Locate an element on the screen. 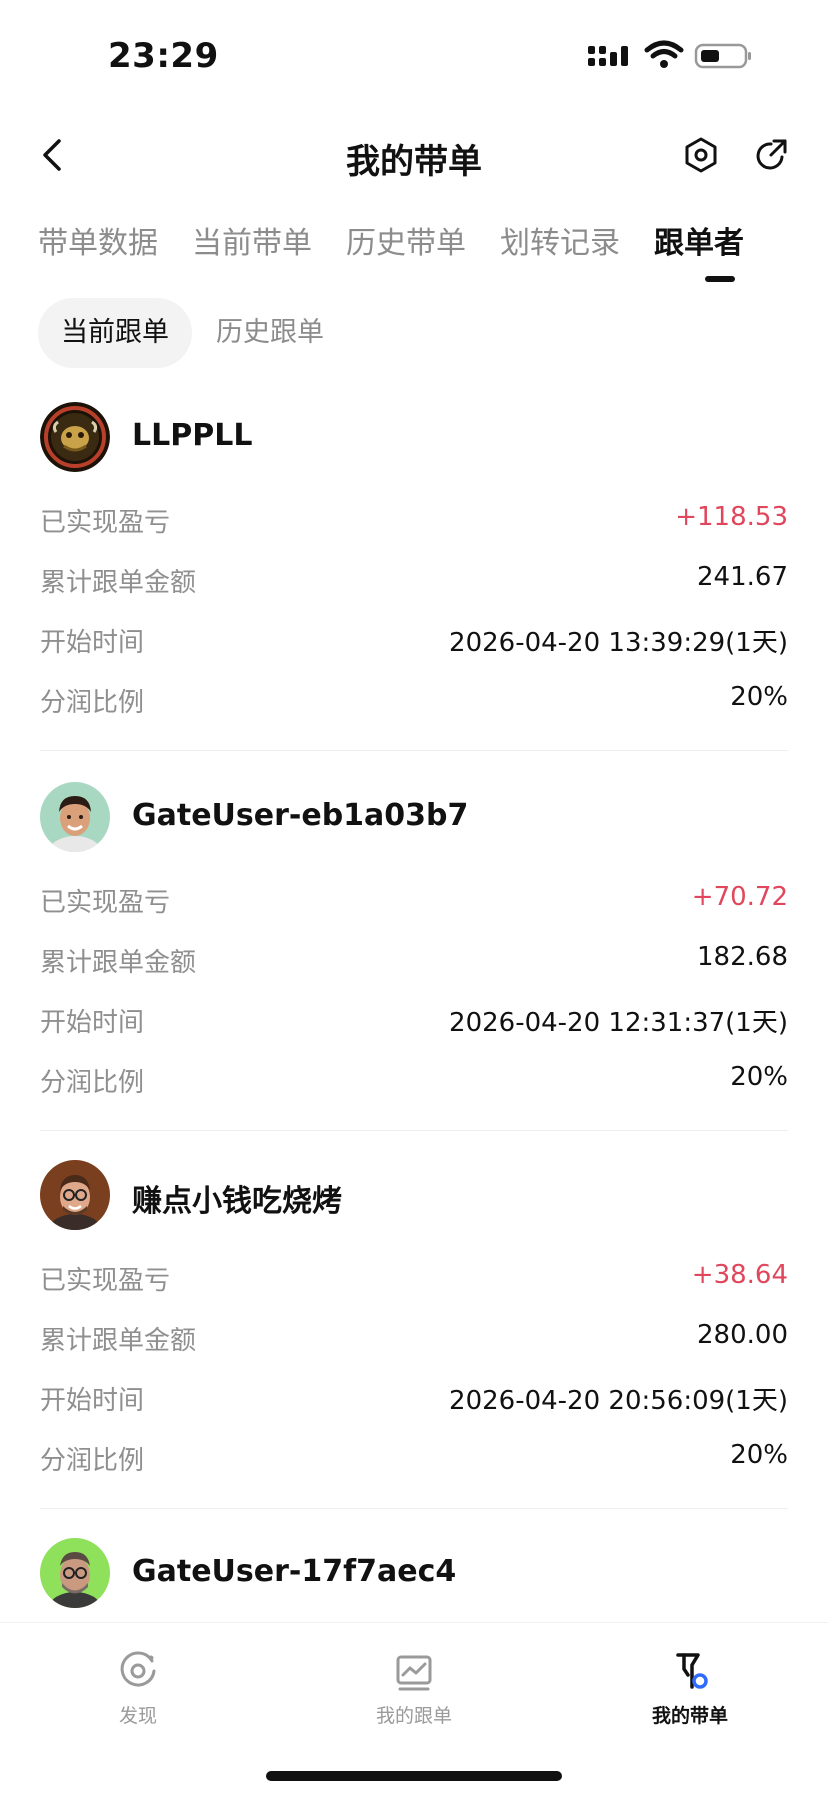  nav-discover: 发现 is located at coordinates (138, 1688).